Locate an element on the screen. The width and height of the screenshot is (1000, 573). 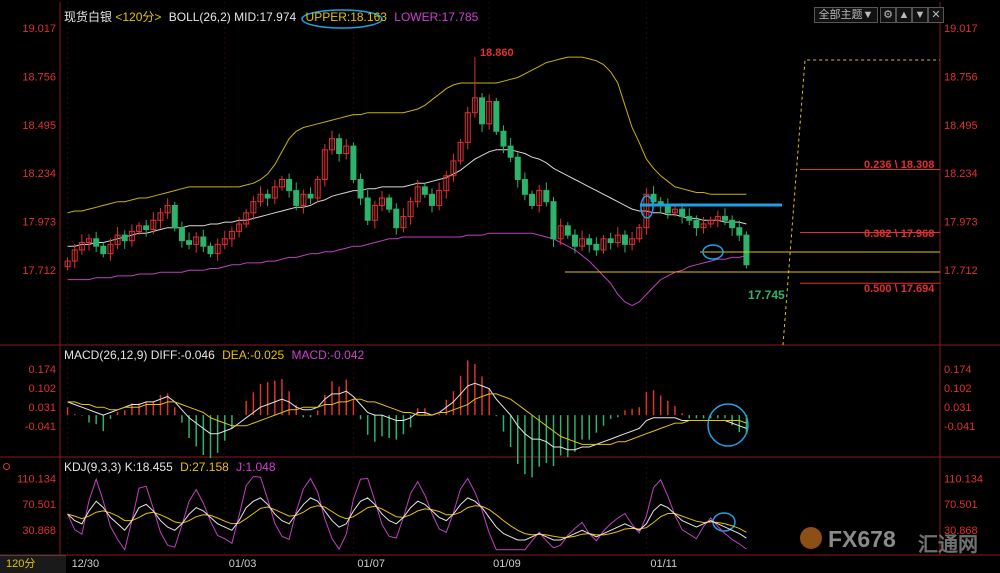
kdj-header: KDJ(9,3,3) K:18.455 D:27.158 J:1.048 is located at coordinates (170, 467).